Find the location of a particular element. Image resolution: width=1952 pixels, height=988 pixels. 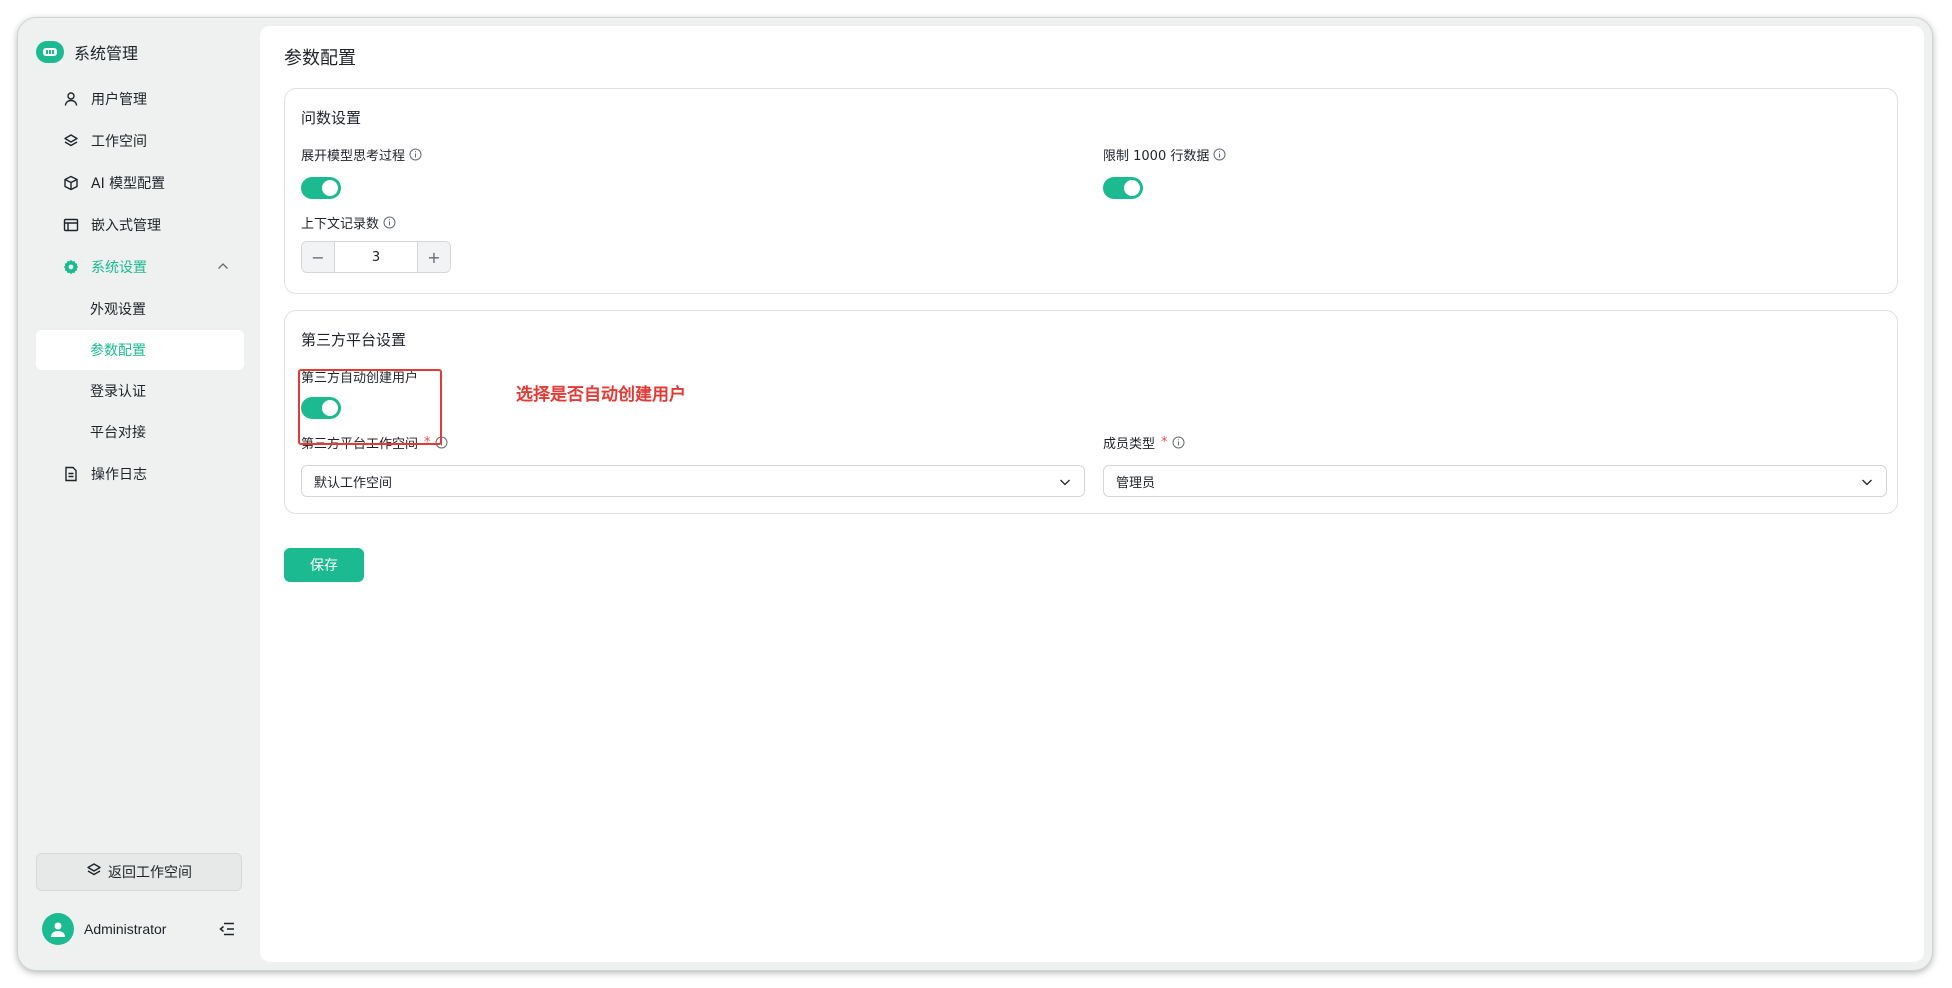

brand: 系统管理 is located at coordinates (87, 52).